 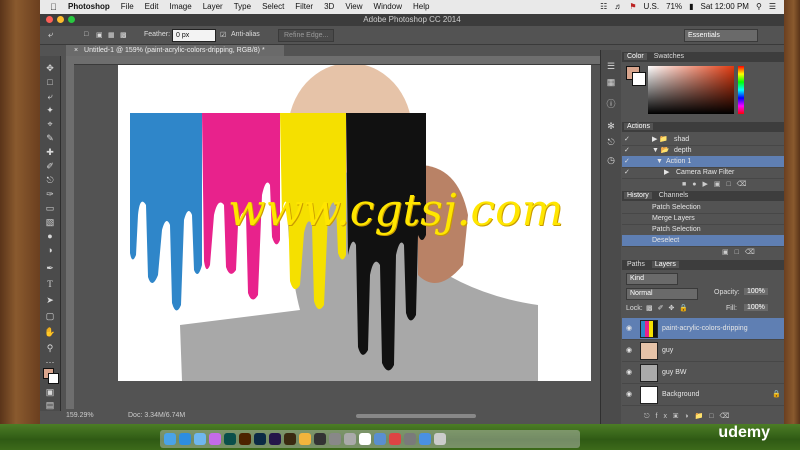 What do you see at coordinates (776, 394) in the screenshot?
I see `lock-icon: 🔒` at bounding box center [776, 394].